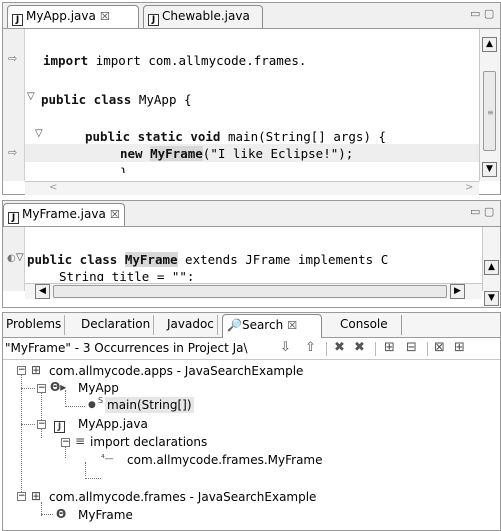 This screenshot has width=501, height=531. What do you see at coordinates (469, 187) in the screenshot?
I see `scroll-right-icon: >` at bounding box center [469, 187].